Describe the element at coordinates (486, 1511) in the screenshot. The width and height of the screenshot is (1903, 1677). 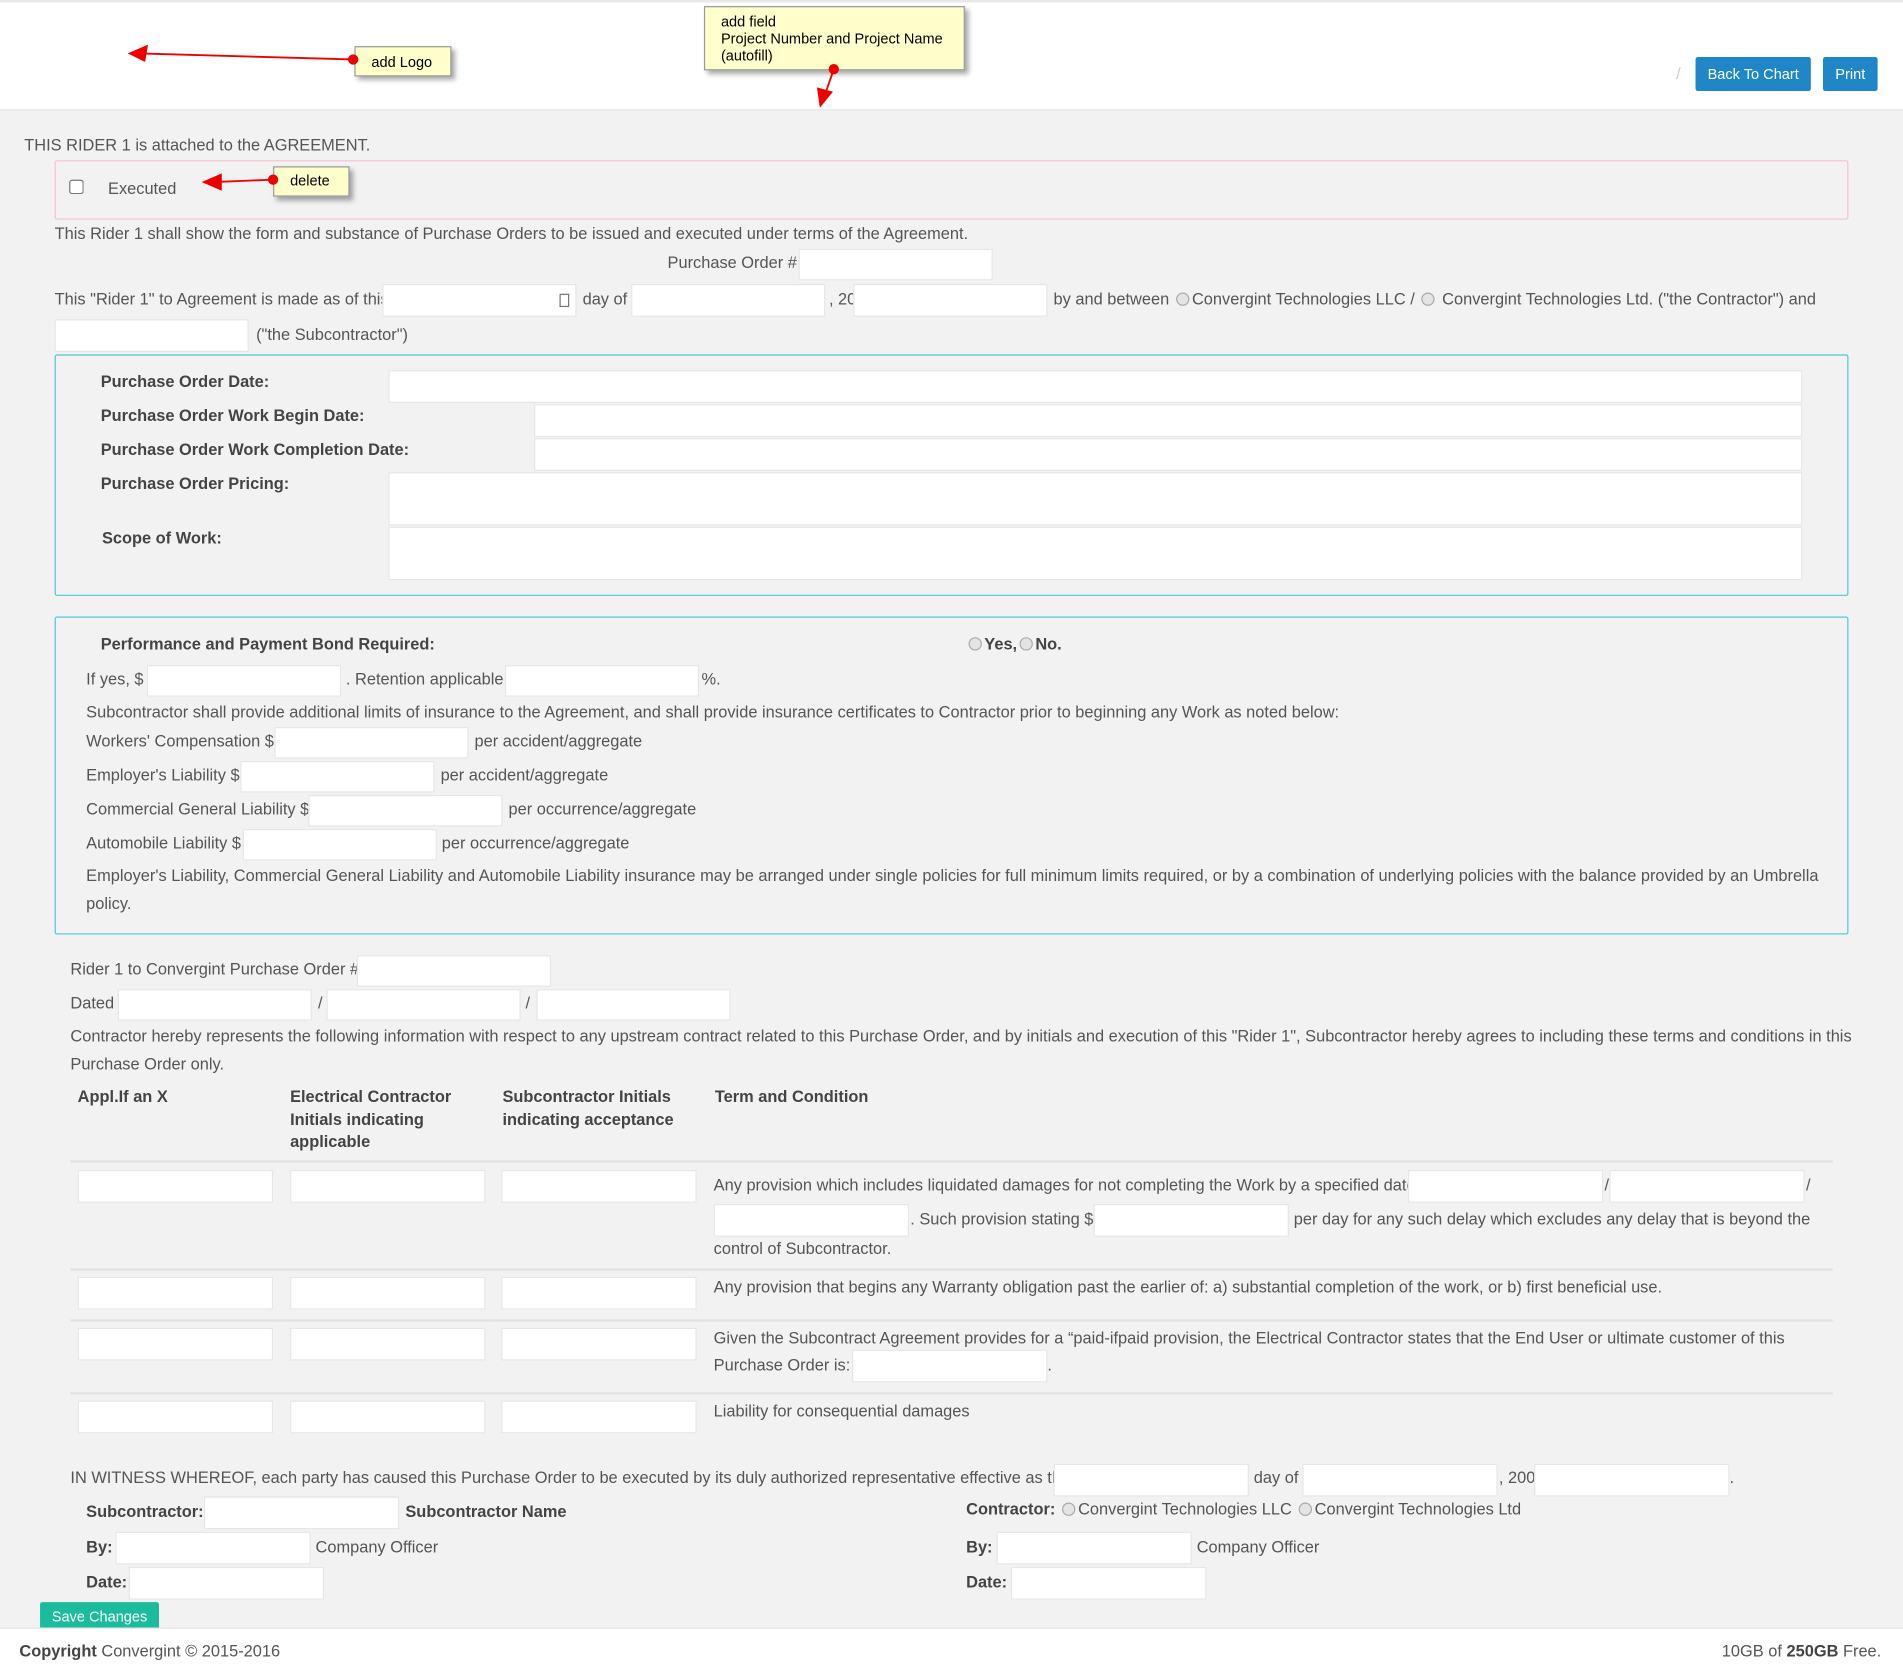
I see `subcontractor-name-label: Subcontractor Name` at that location.